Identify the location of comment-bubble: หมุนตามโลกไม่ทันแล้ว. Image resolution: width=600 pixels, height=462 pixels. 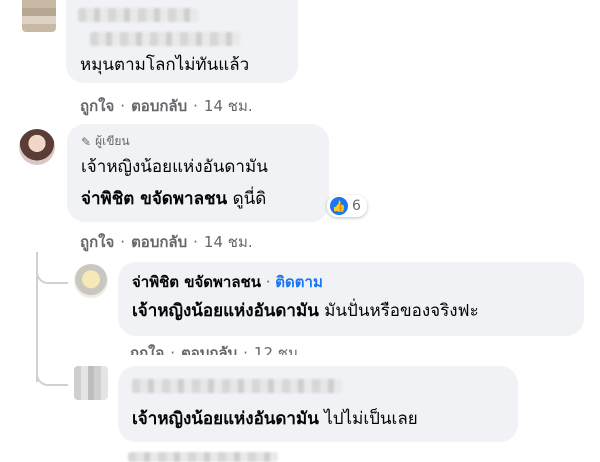
(182, 41).